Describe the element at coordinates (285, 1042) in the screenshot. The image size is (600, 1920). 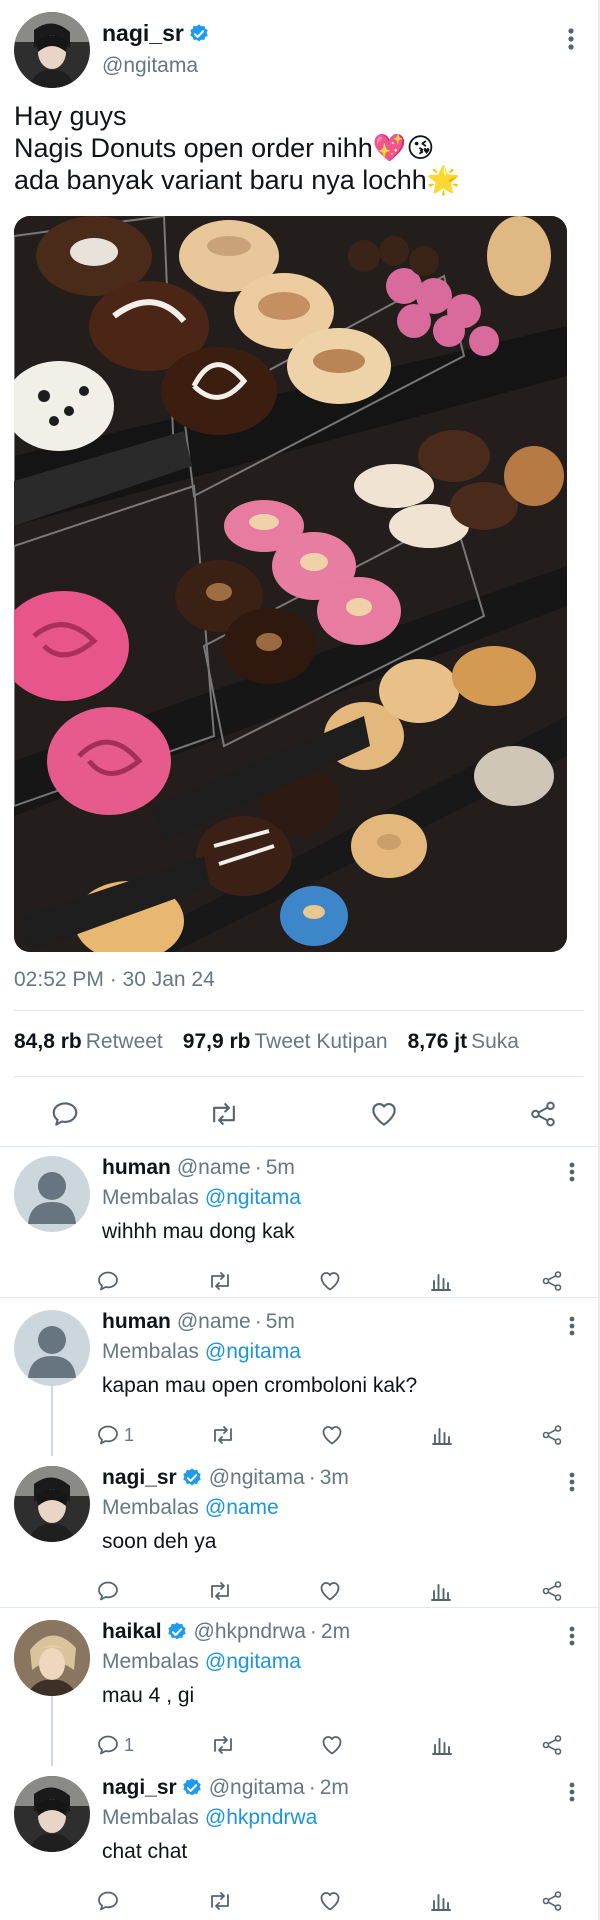
I see `quote-tweet-stat: 97,9 rb Tweet Kutipan` at that location.